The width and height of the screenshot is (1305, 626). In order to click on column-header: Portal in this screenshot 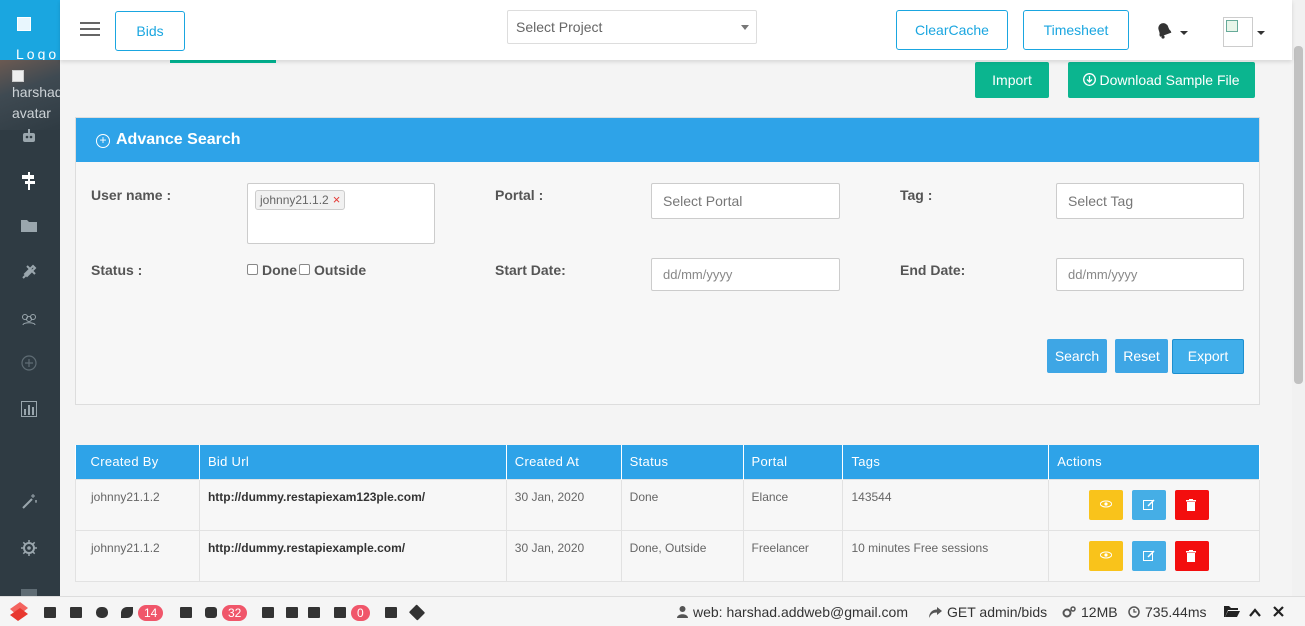, I will do `click(793, 462)`.